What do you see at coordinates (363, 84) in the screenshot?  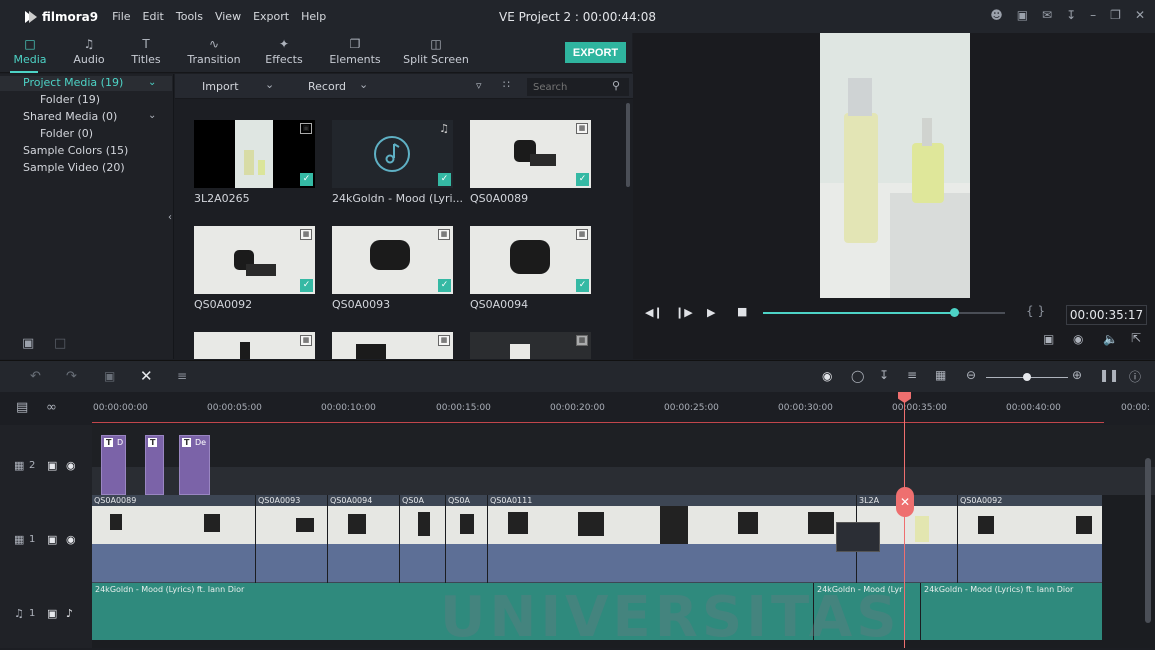 I see `record-dropdown-icon: ⌄` at bounding box center [363, 84].